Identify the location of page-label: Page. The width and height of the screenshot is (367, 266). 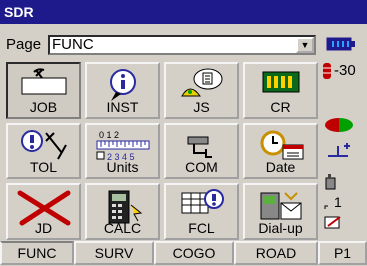
(24, 44).